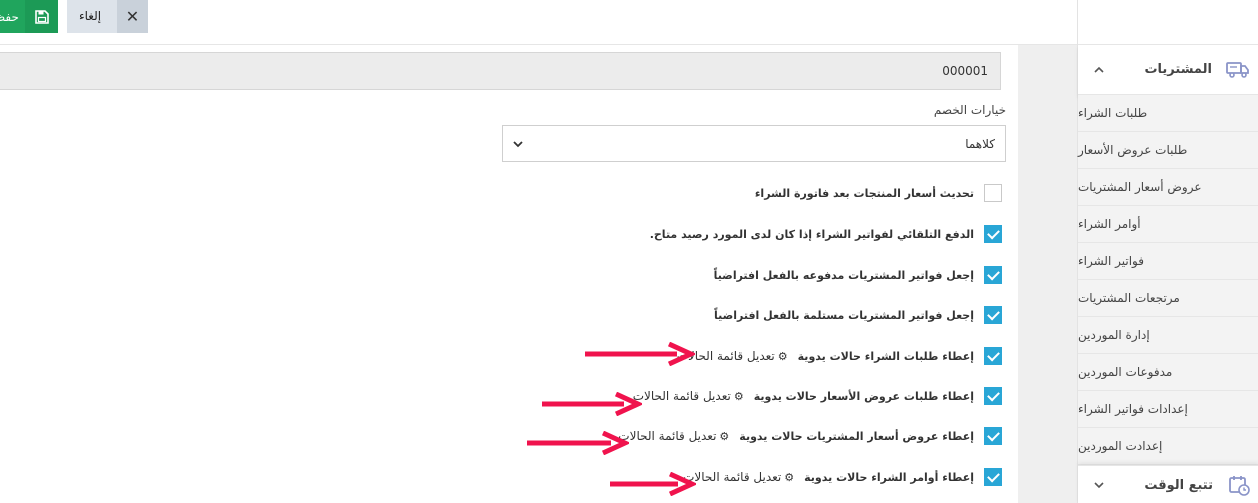 The width and height of the screenshot is (1258, 503). What do you see at coordinates (889, 477) in the screenshot?
I see `option-label: إعطاء أوامر الشراء حالات يدوية` at bounding box center [889, 477].